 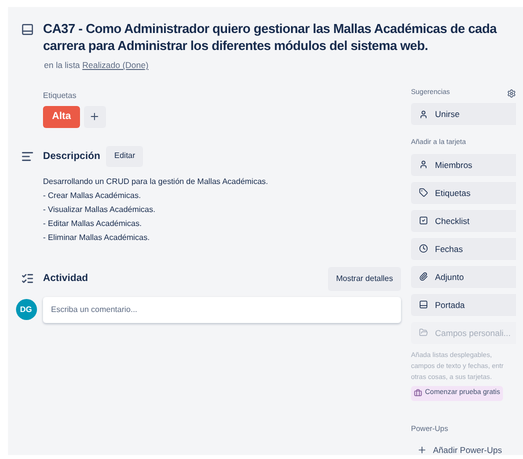 I want to click on folder-icon, so click(x=423, y=333).